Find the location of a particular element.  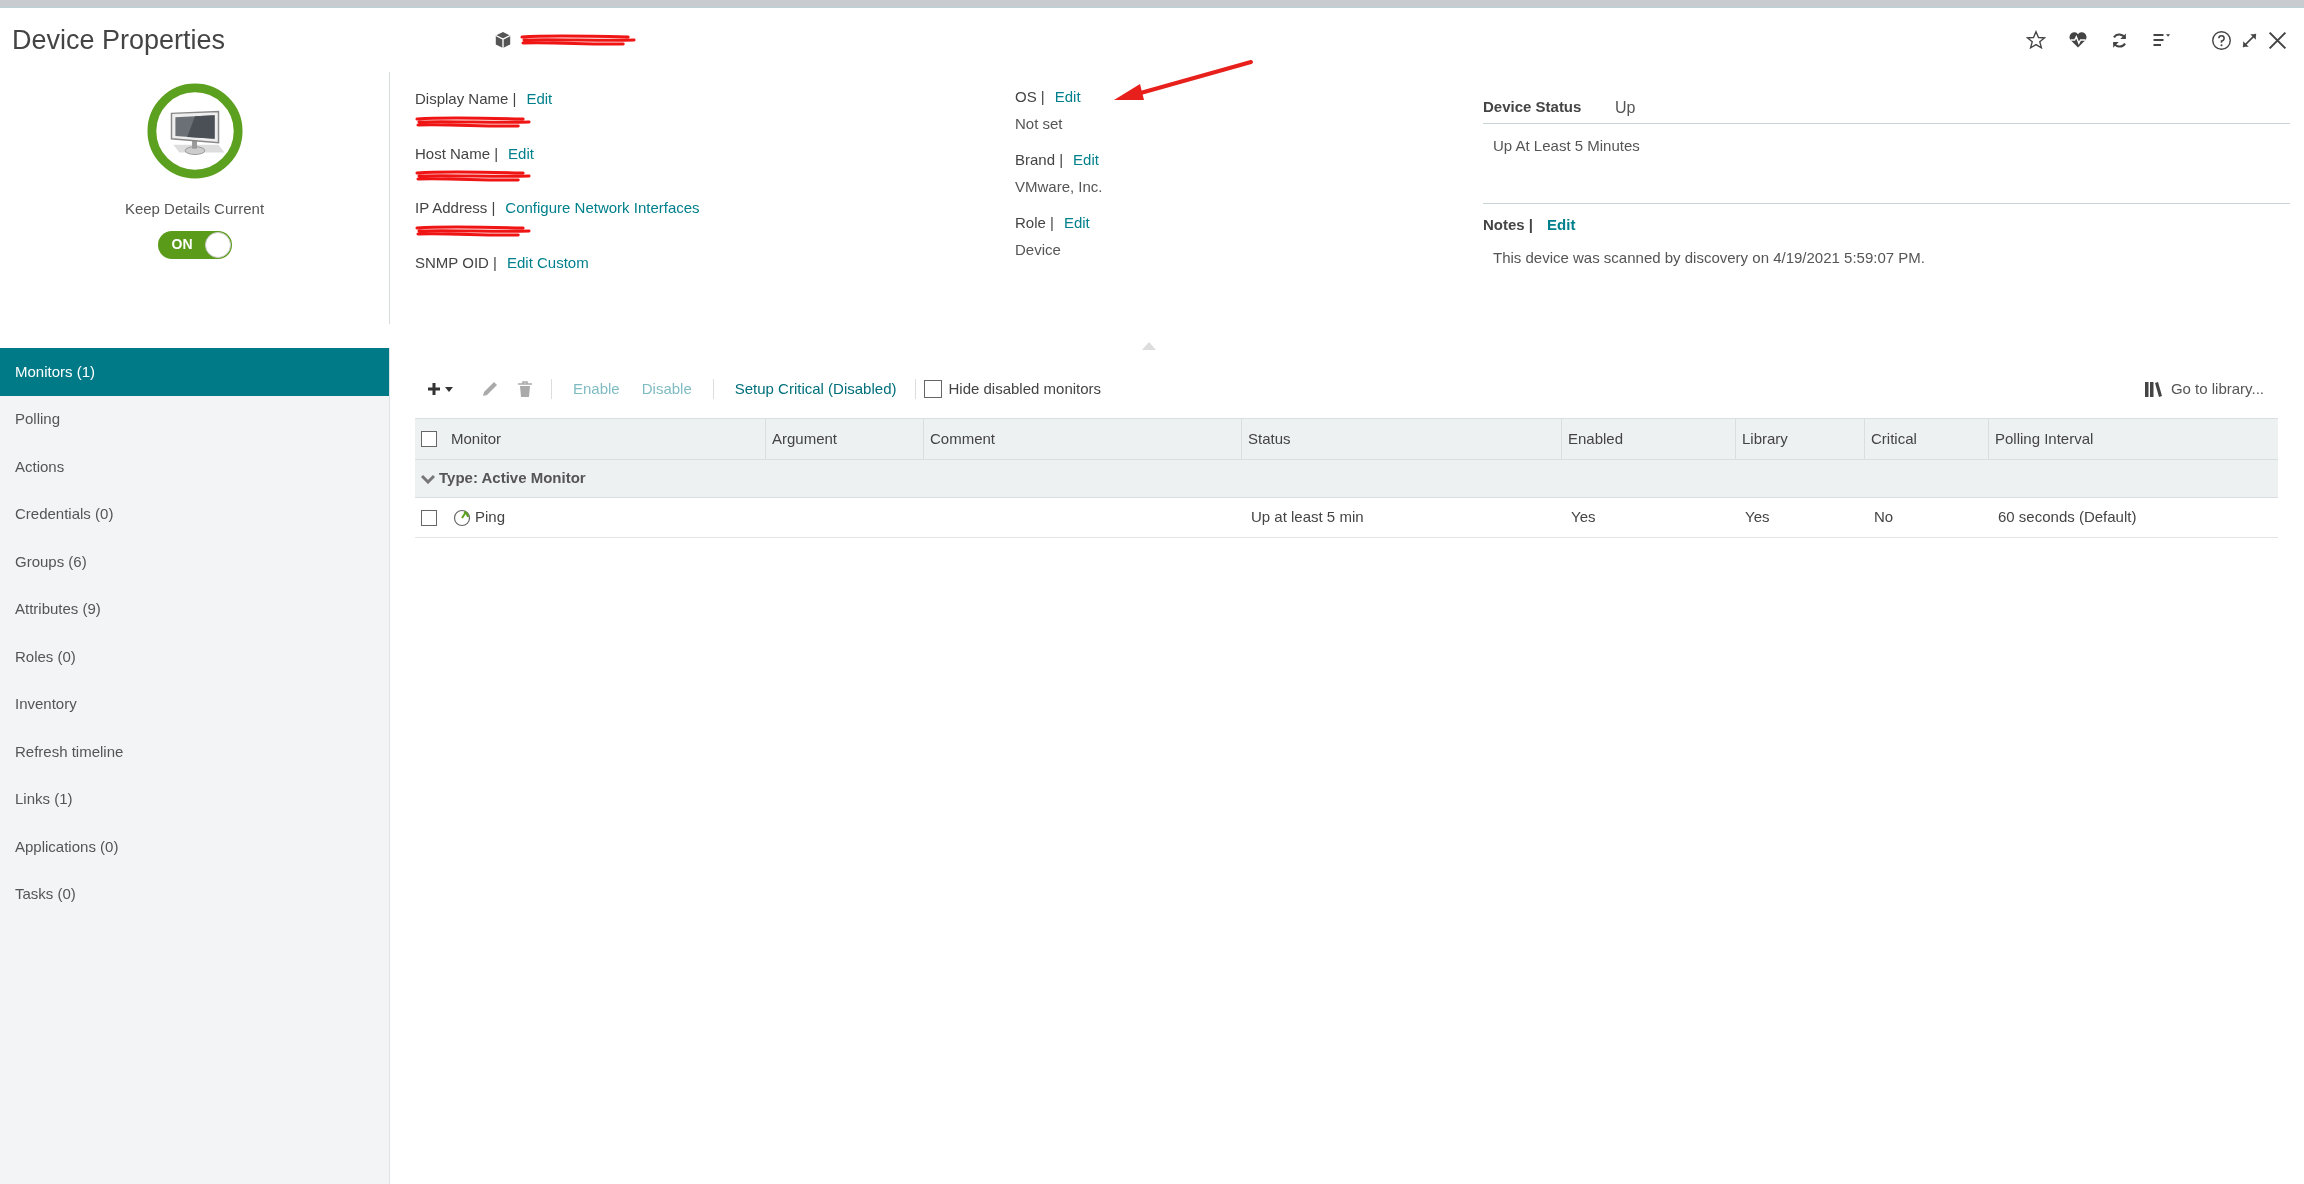

column-header: Critical is located at coordinates (1894, 438).